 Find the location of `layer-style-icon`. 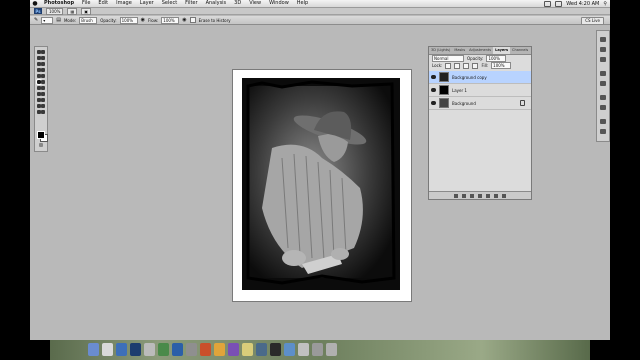

layer-style-icon is located at coordinates (464, 195).